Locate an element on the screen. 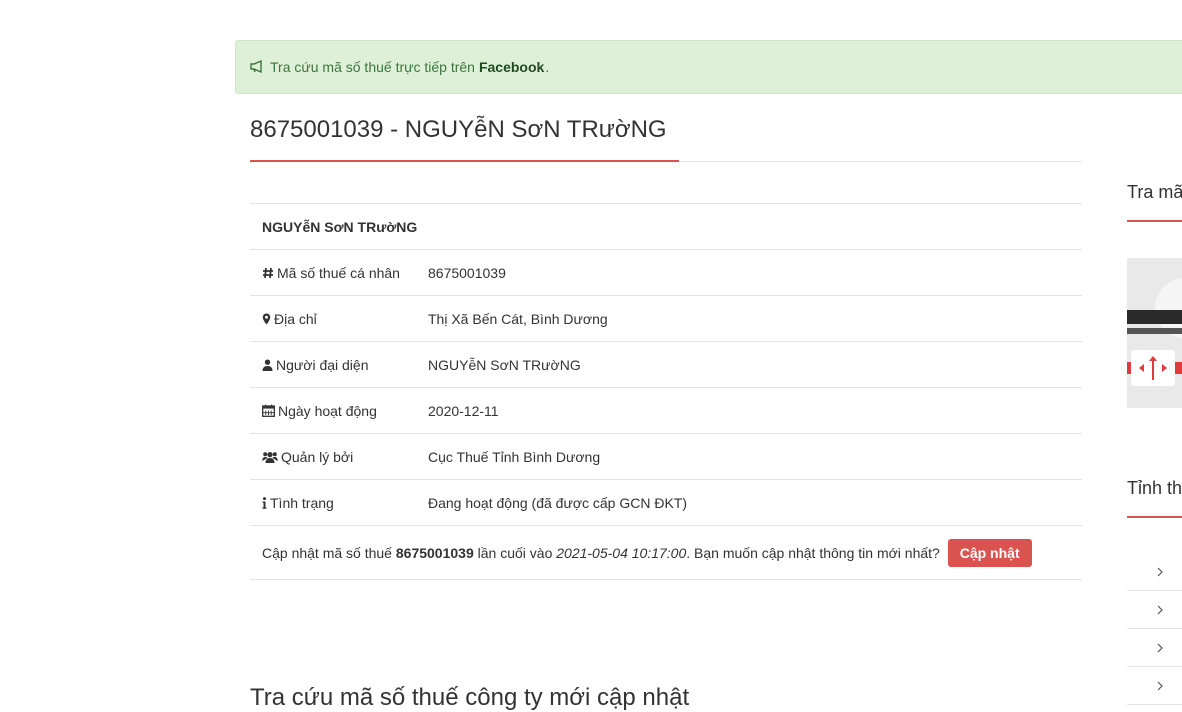  update-timestamp: 2021-05-04 10:17:00 is located at coordinates (621, 552).